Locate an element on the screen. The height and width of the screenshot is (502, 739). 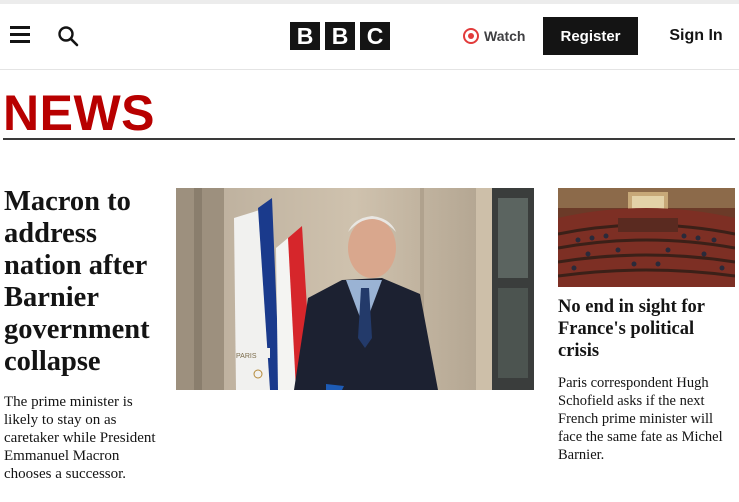
bbc-logo: B B C is located at coordinates (340, 36).